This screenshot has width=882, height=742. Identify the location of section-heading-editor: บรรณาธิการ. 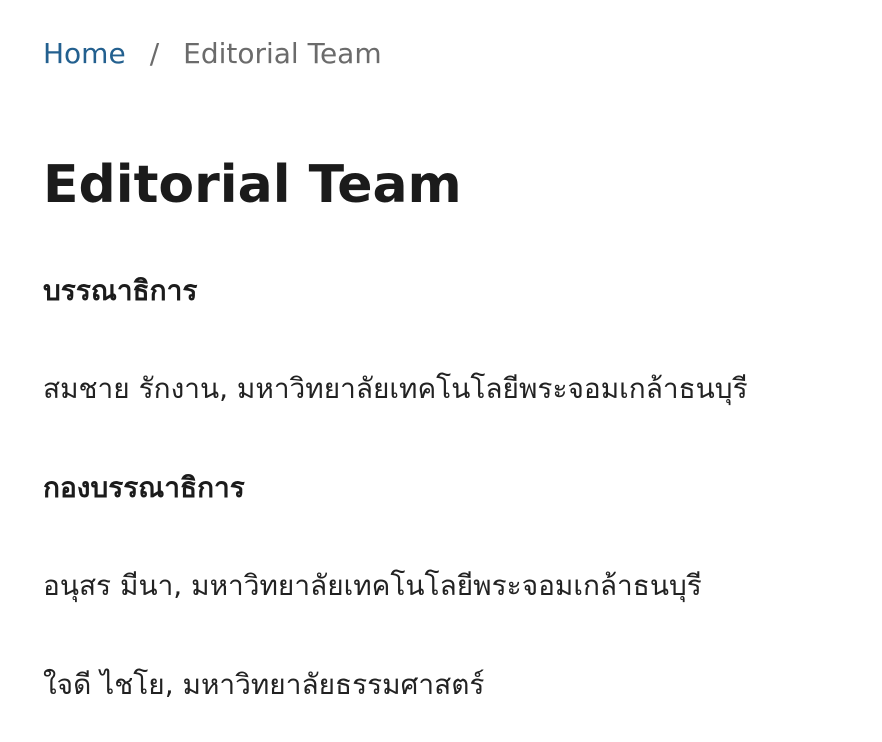
(120, 290).